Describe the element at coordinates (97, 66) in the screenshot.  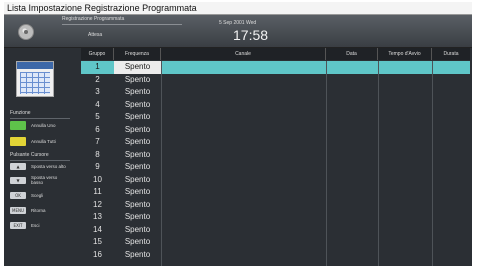
I see `row-group-number: 1` at that location.